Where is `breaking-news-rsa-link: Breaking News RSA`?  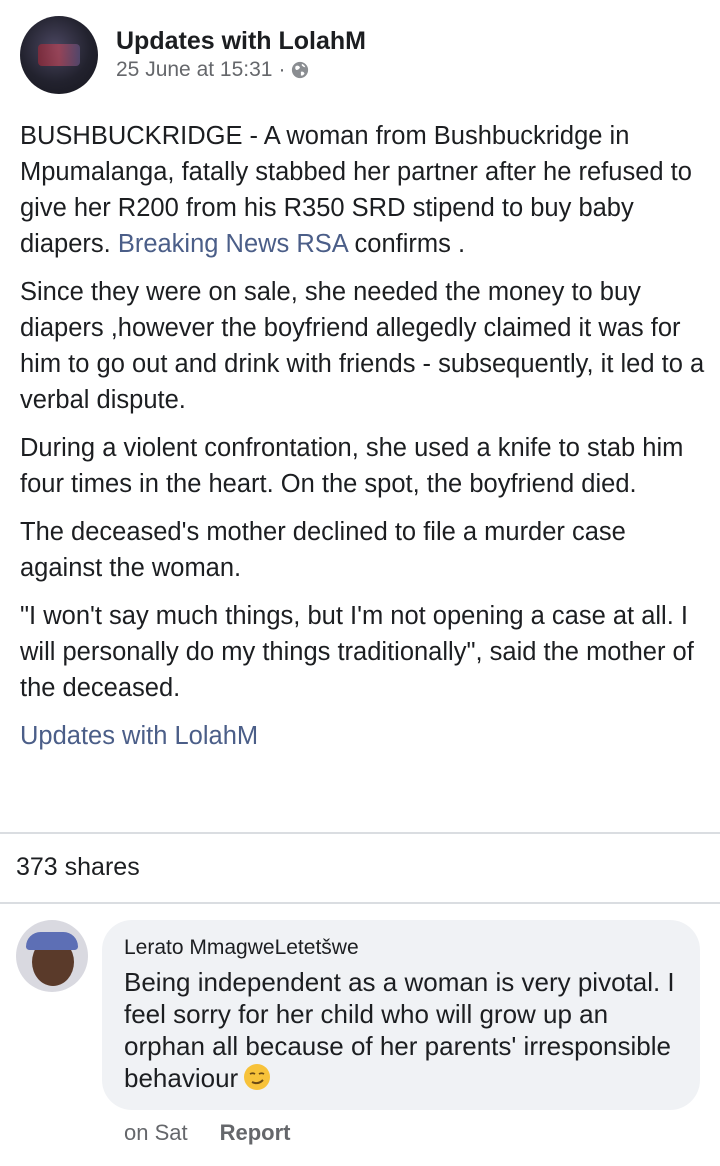 breaking-news-rsa-link: Breaking News RSA is located at coordinates (233, 244).